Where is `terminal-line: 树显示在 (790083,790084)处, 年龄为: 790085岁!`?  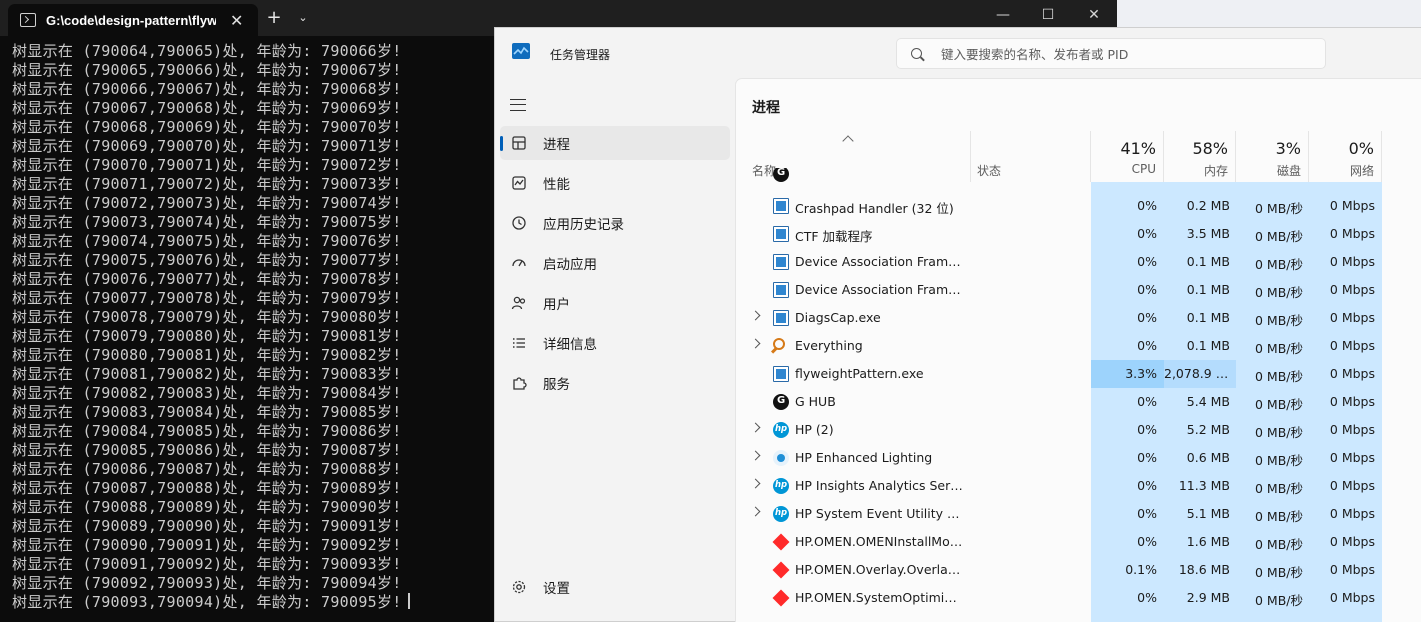
terminal-line: 树显示在 (790083,790084)处, 年龄为: 790085岁! is located at coordinates (211, 412).